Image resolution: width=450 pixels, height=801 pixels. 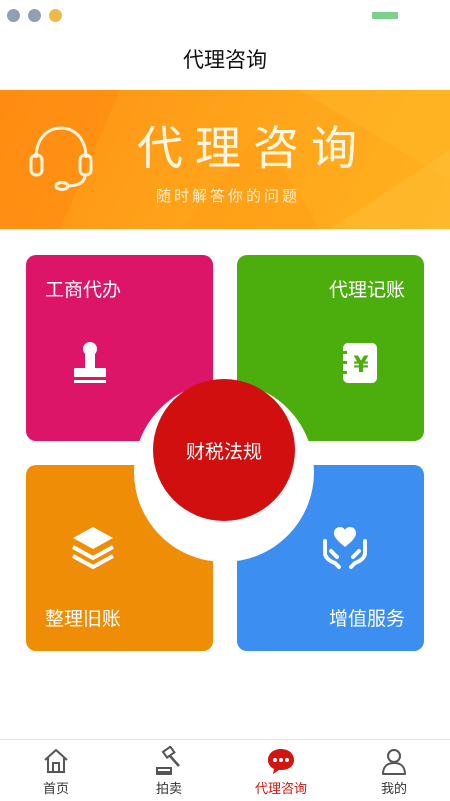 What do you see at coordinates (366, 619) in the screenshot?
I see `service-label: 增值服务` at bounding box center [366, 619].